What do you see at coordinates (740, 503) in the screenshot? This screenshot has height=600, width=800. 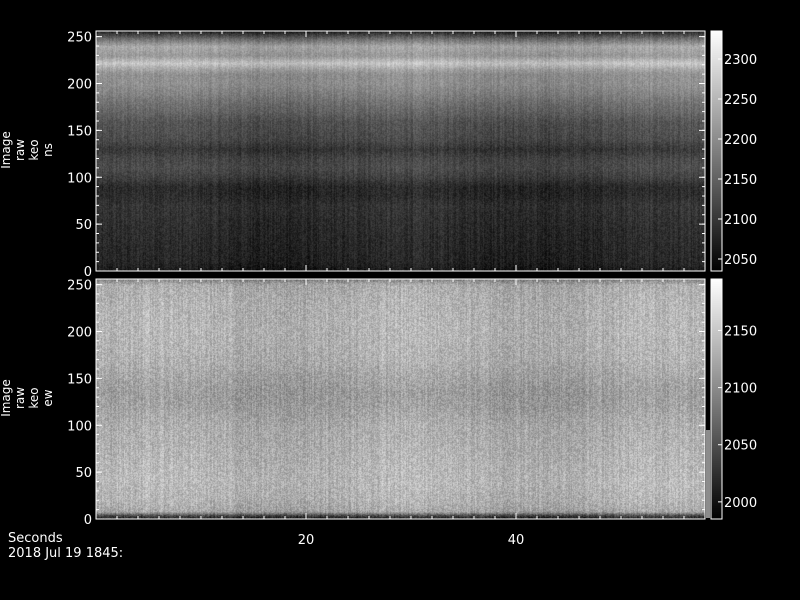 I see `colorbar-tick-label-2000: 2000` at bounding box center [740, 503].